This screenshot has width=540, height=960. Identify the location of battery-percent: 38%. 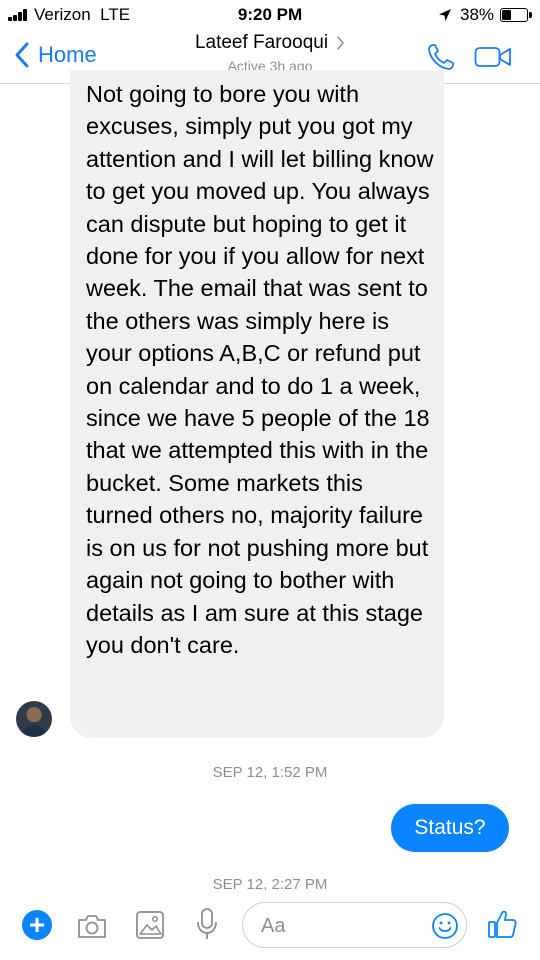
(477, 14).